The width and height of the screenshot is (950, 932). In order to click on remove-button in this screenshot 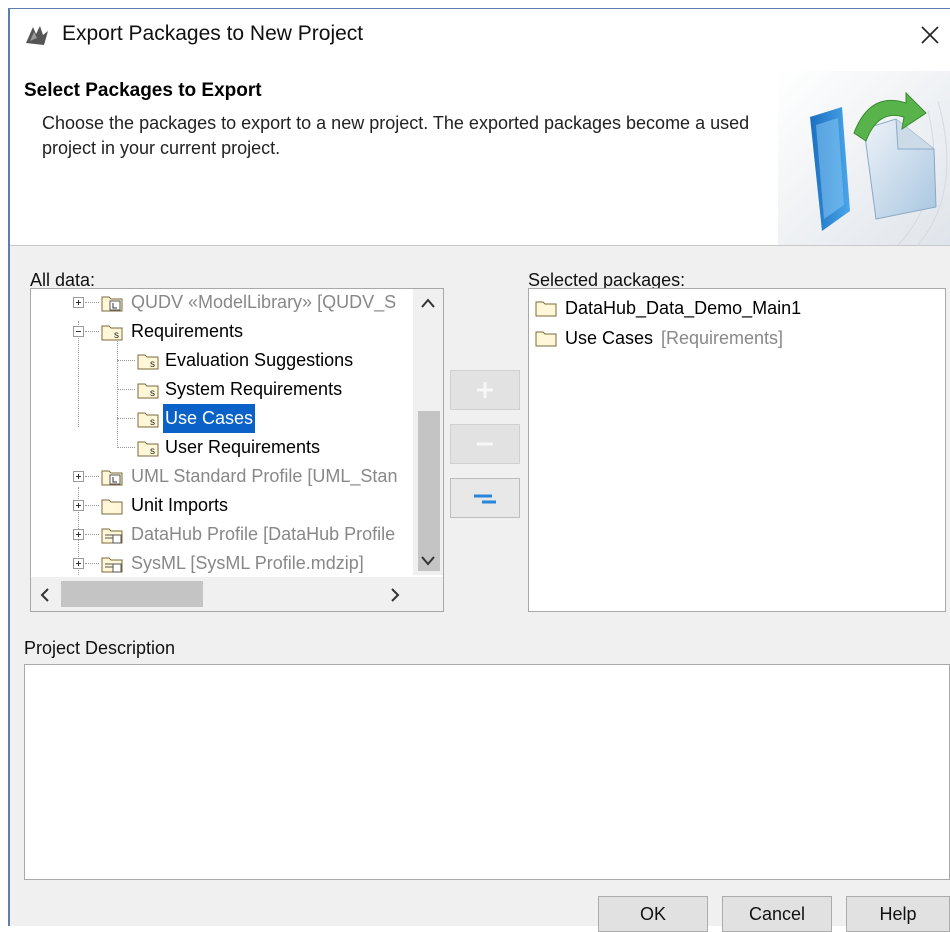, I will do `click(485, 444)`.